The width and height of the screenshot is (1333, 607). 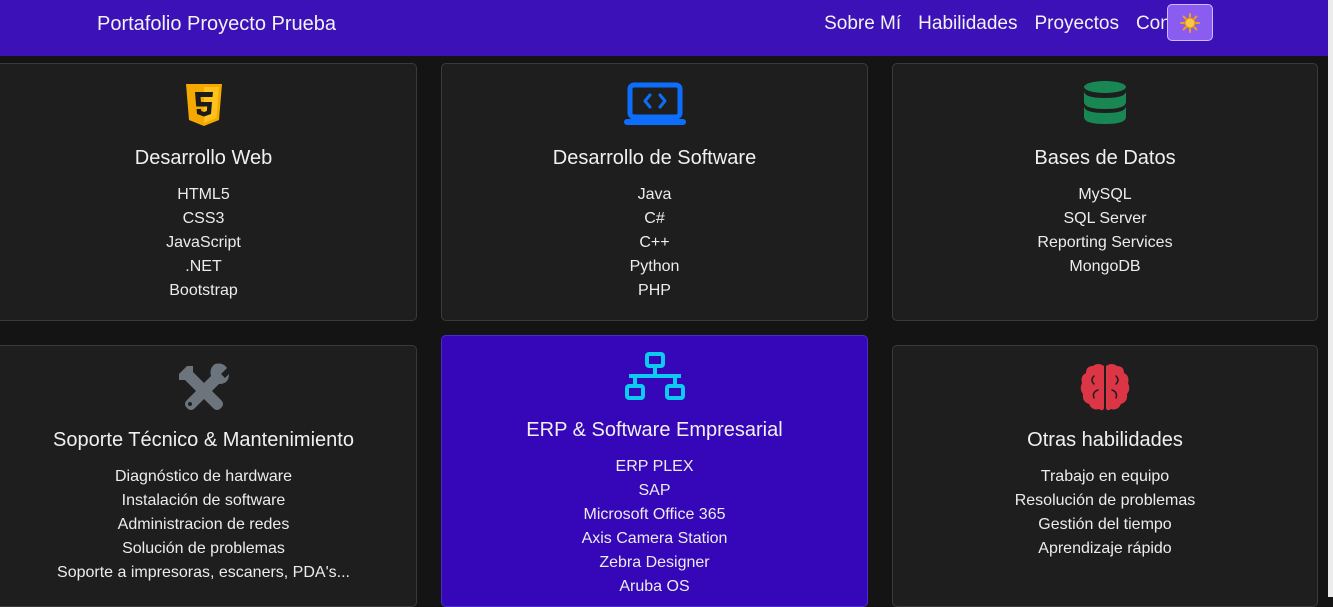 I want to click on list-item: PHP, so click(x=654, y=290).